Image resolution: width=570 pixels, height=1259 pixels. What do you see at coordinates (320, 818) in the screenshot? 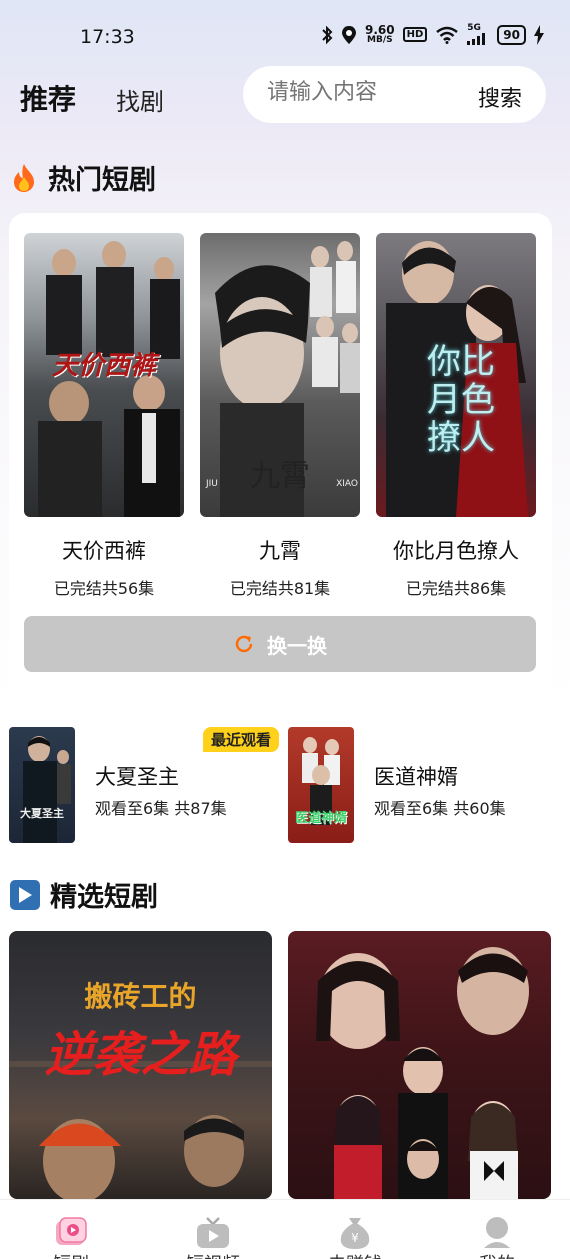
I see `poster-title: 医道神婿` at bounding box center [320, 818].